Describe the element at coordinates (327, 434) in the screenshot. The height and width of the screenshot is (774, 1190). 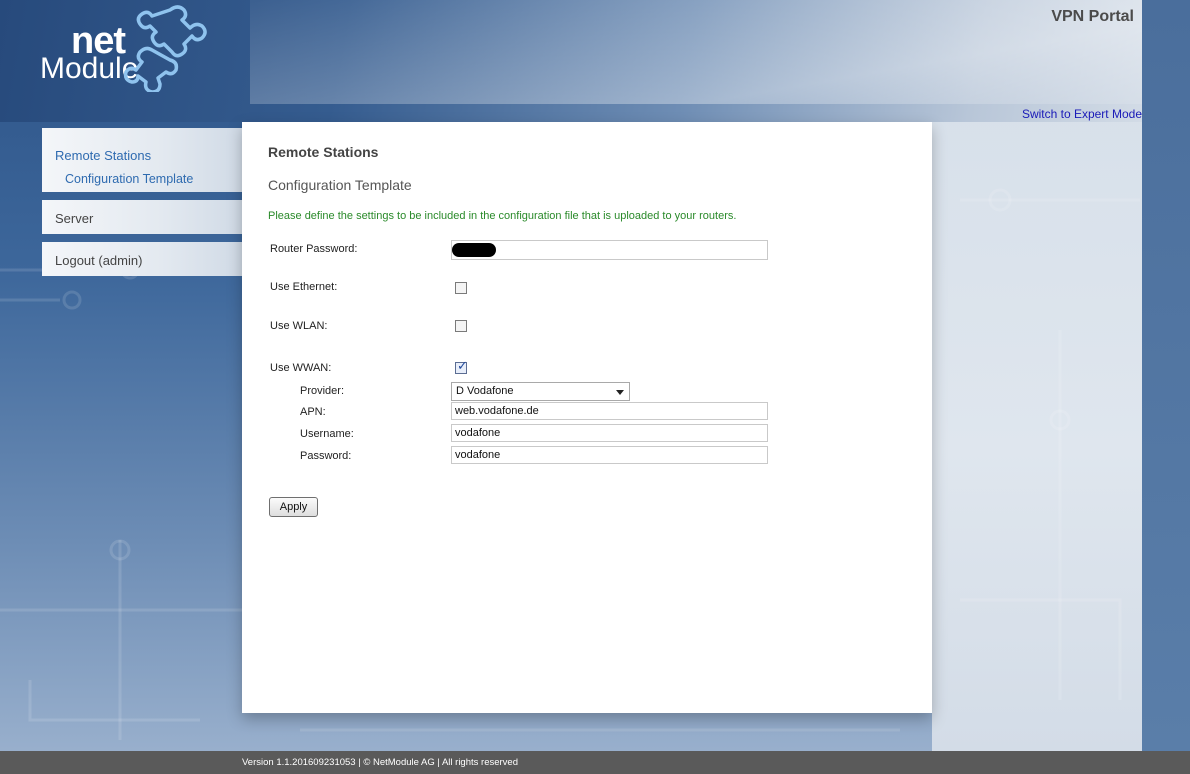
I see `username-label: Username:` at that location.